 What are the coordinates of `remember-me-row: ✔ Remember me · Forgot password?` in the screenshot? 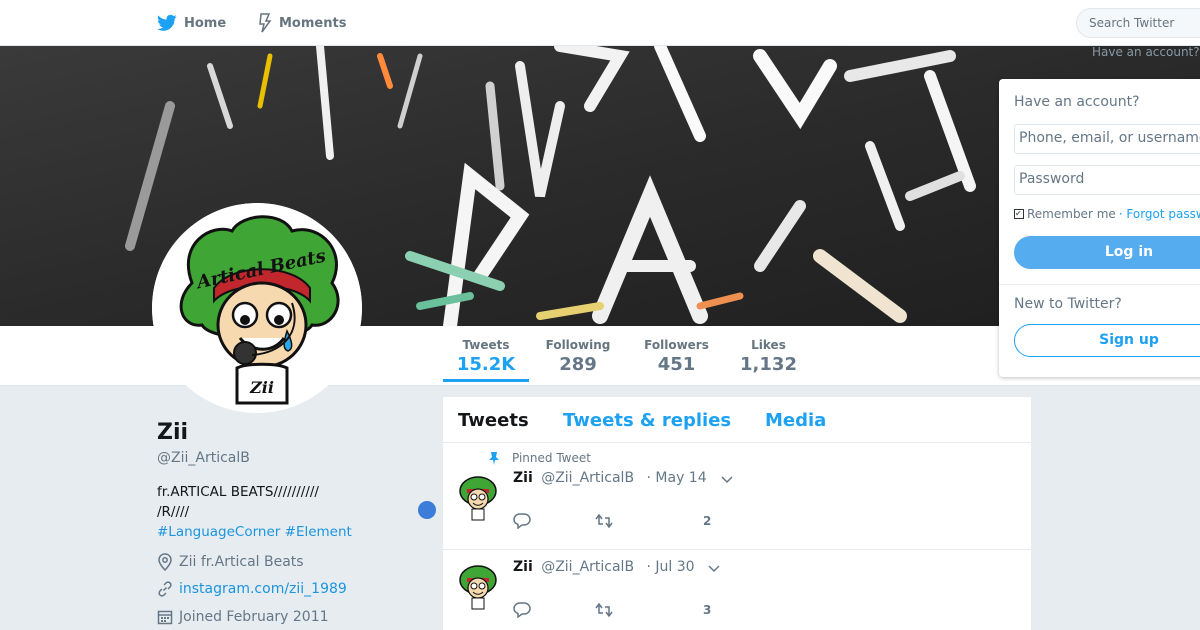 It's located at (1107, 214).